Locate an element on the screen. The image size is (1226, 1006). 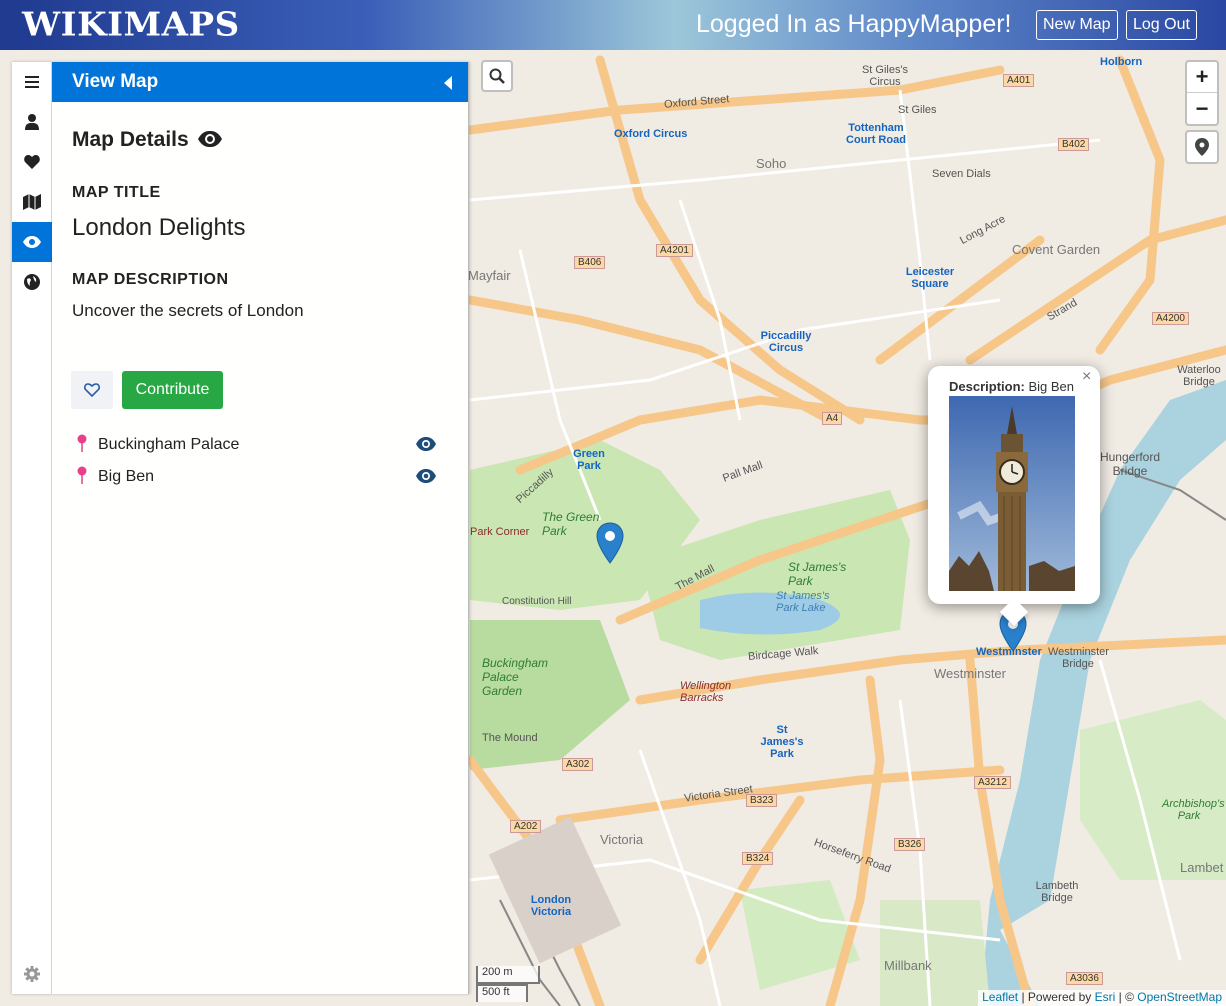
popup-close-button: × is located at coordinates (1086, 377).